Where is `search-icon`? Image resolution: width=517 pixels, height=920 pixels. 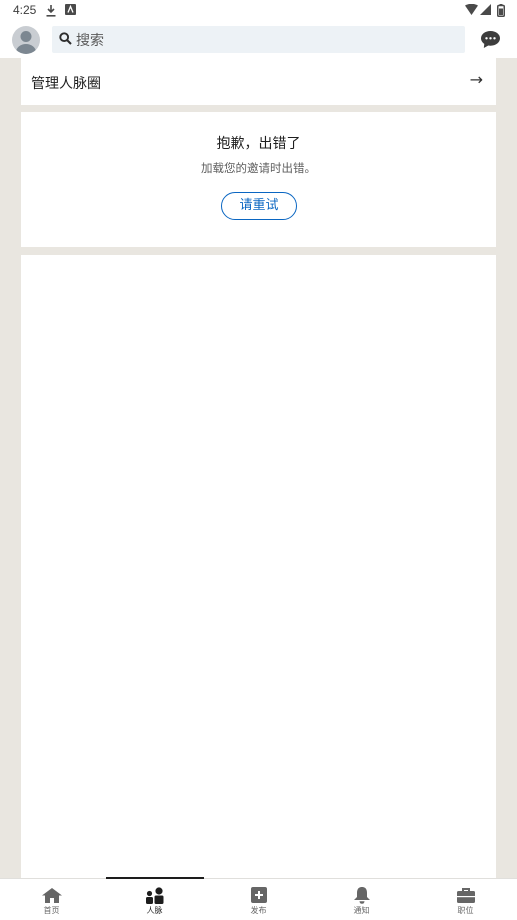 search-icon is located at coordinates (65, 38).